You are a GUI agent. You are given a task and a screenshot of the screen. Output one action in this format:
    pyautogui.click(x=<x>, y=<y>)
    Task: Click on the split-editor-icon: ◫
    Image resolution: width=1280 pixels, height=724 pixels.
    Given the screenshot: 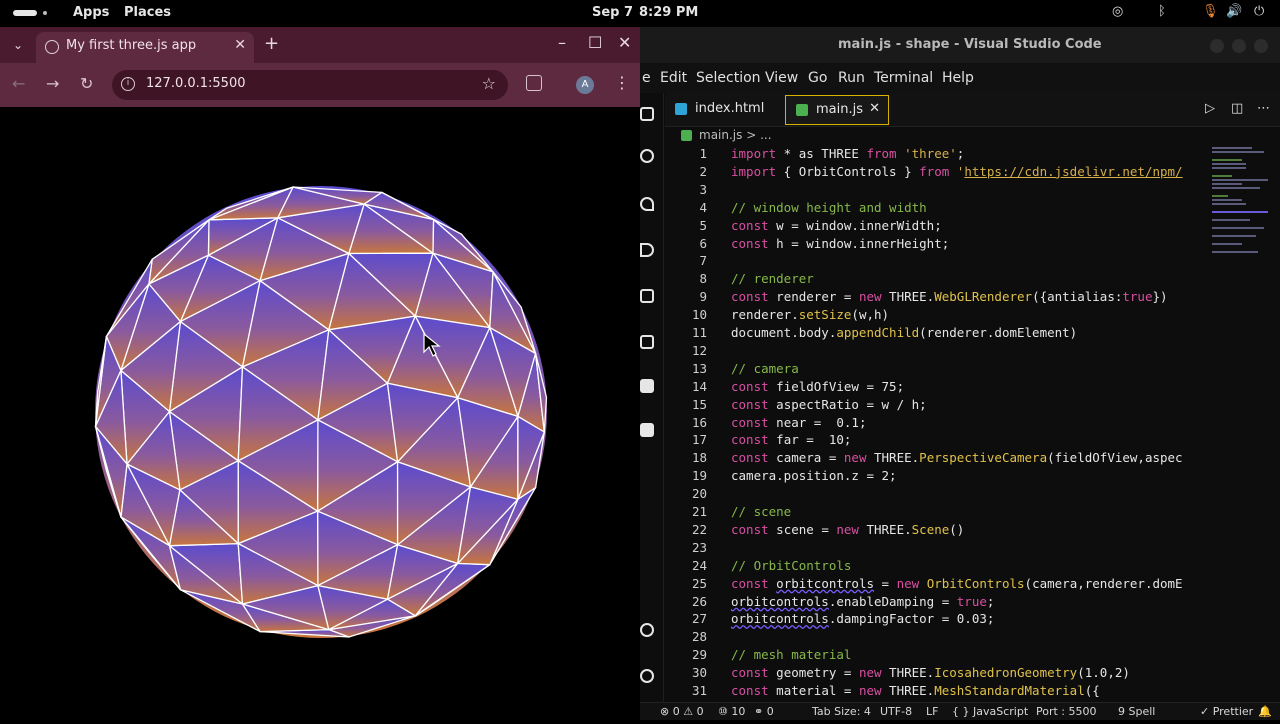 What is the action you would take?
    pyautogui.click(x=1237, y=108)
    